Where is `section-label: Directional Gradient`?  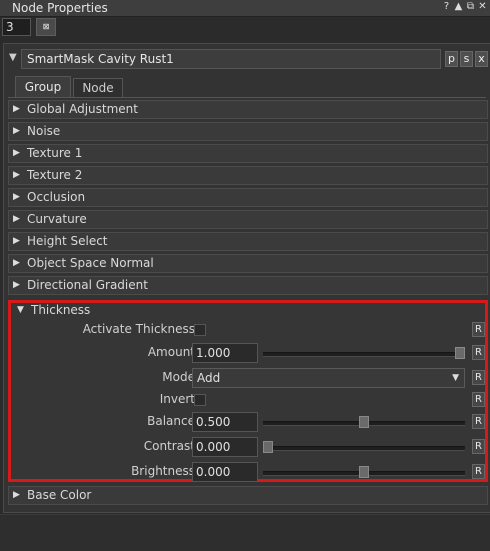
section-label: Directional Gradient is located at coordinates (87, 285).